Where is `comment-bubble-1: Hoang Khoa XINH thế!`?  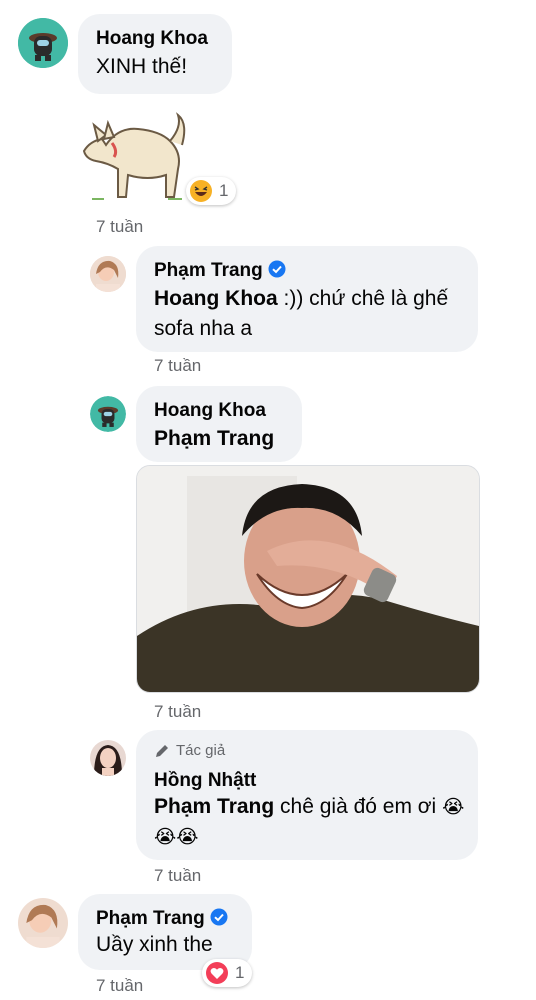 comment-bubble-1: Hoang Khoa XINH thế! is located at coordinates (155, 54).